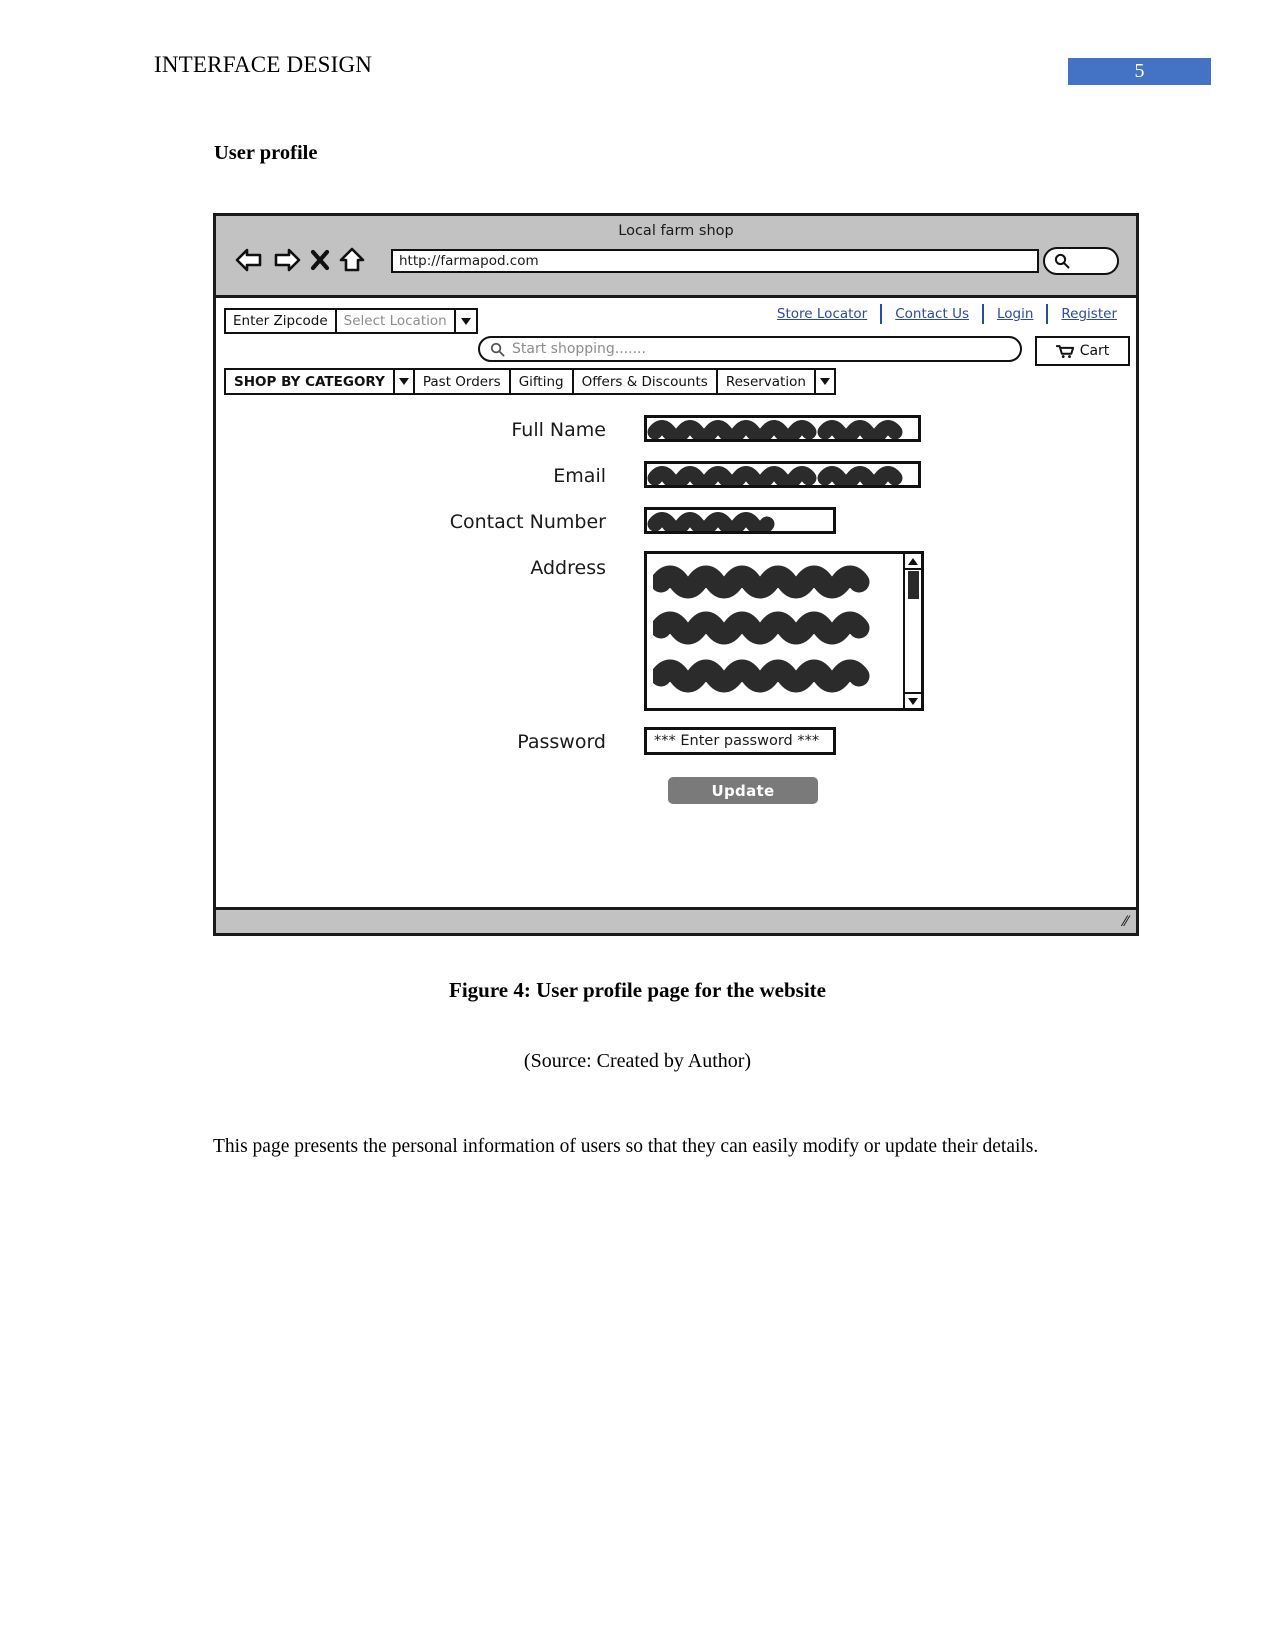 The height and width of the screenshot is (1650, 1275). What do you see at coordinates (266, 153) in the screenshot?
I see `section-heading: User profile` at bounding box center [266, 153].